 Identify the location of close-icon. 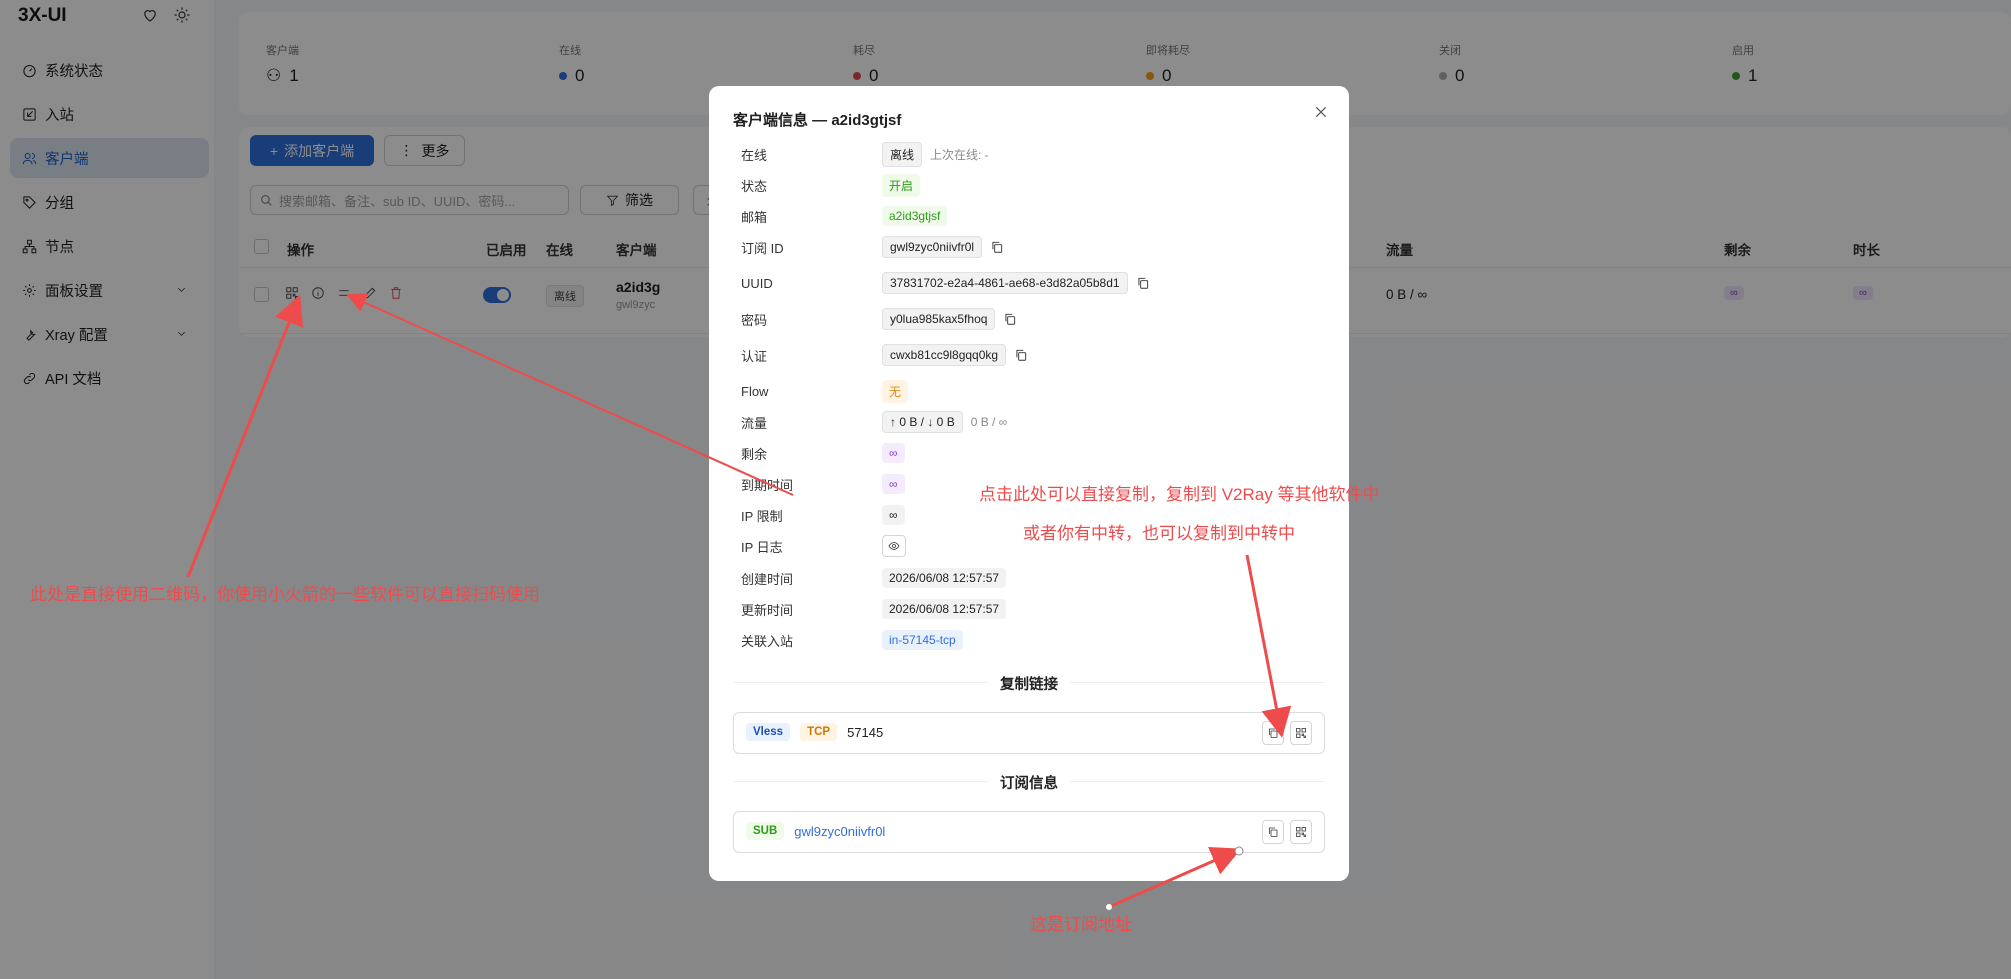
(1321, 112).